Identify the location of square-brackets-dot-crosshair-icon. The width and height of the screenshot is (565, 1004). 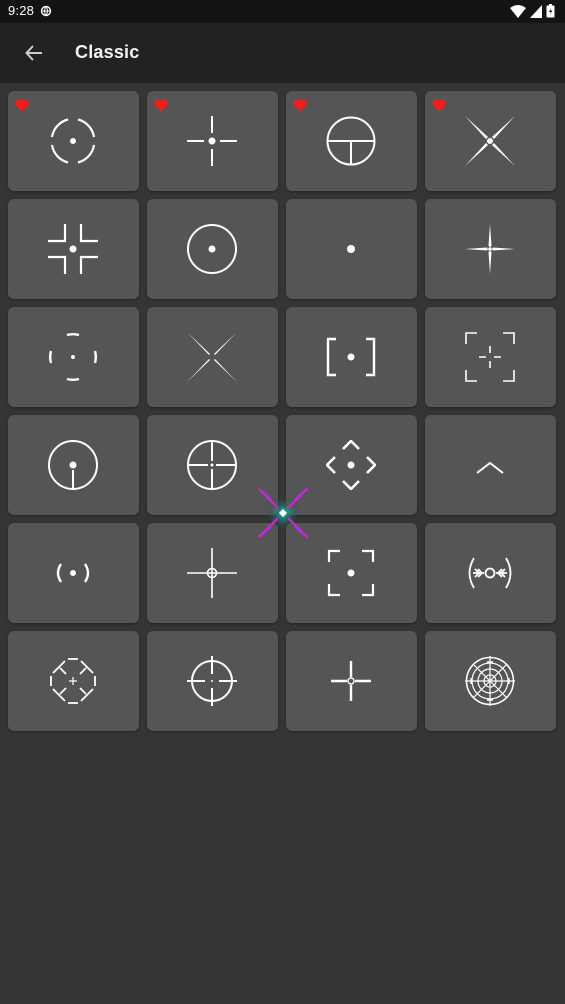
(351, 357).